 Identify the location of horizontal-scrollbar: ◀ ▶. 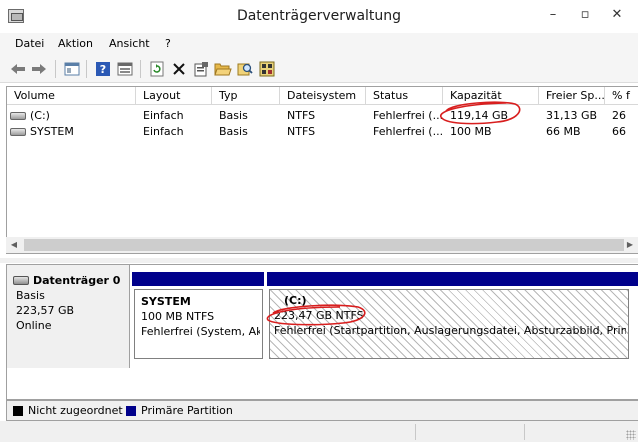
(322, 245).